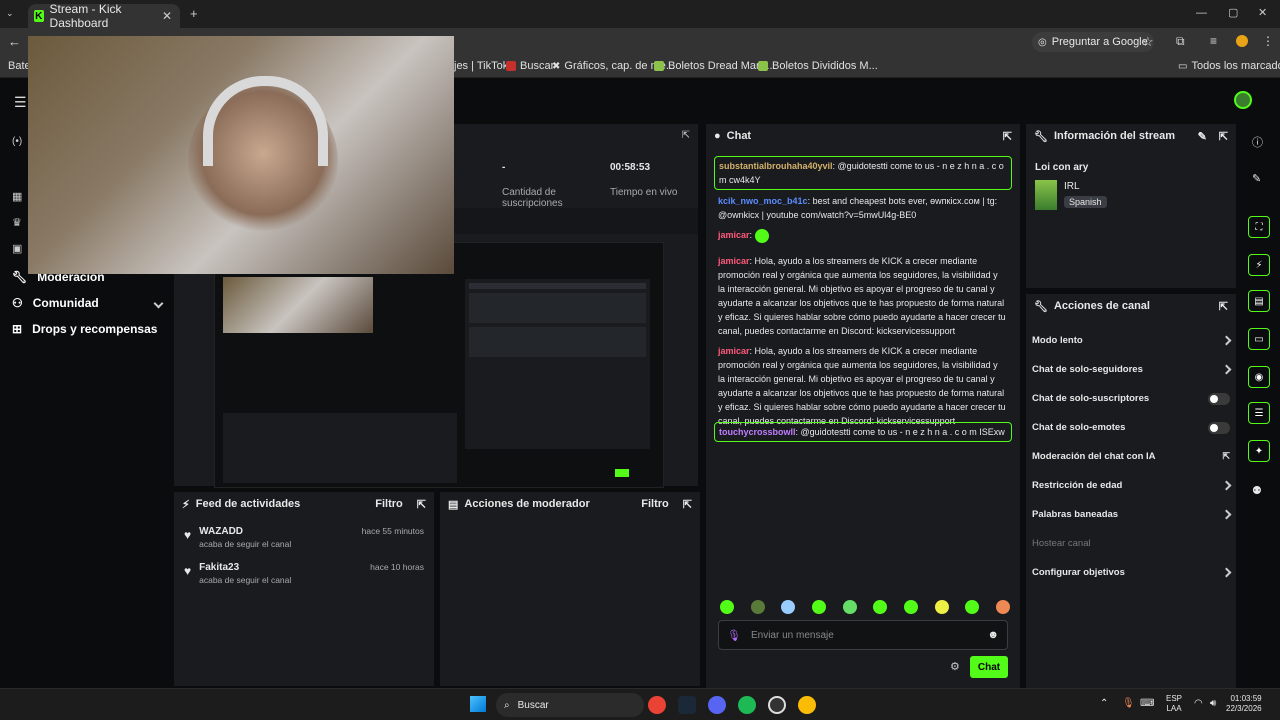 This screenshot has width=1280, height=720. I want to click on browser-tab: K Stream - Kick Dashboard ✕, so click(104, 16).